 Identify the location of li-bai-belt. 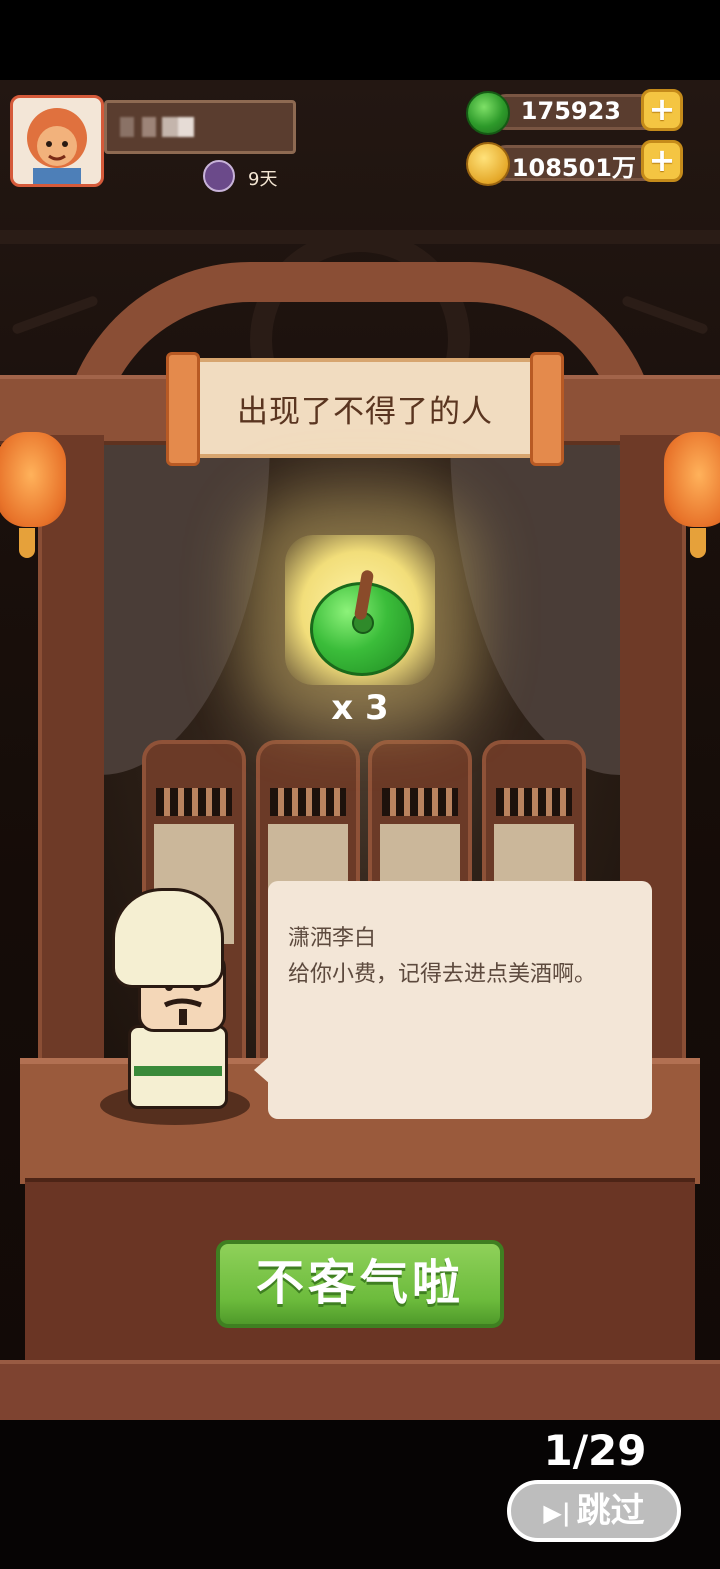
(178, 1071).